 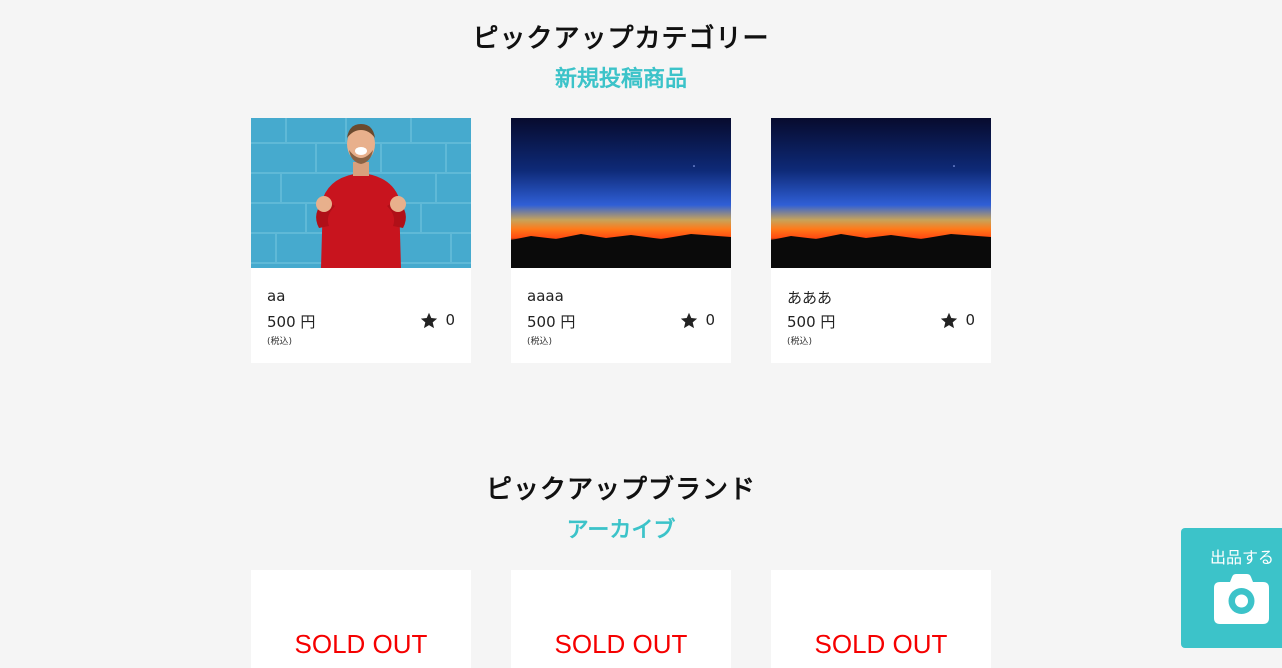 I want to click on camera-icon, so click(x=1241, y=599).